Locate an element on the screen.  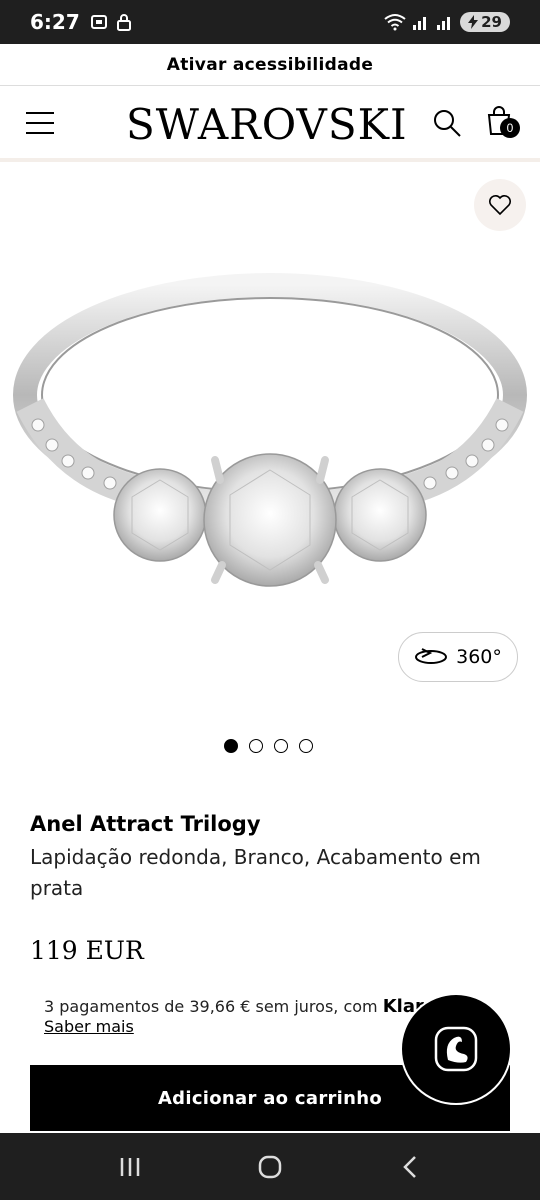
signal-icon is located at coordinates (420, 23).